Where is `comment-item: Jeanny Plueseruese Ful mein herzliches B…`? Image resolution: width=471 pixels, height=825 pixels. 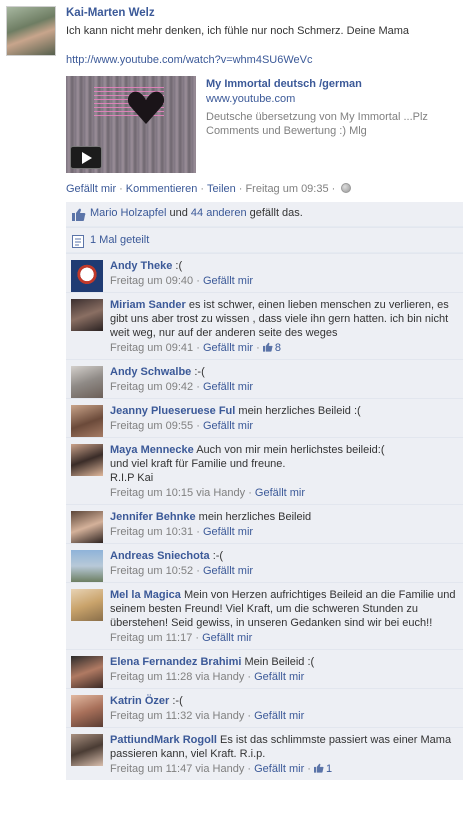 comment-item: Jeanny Plueseruese Ful mein herzliches B… is located at coordinates (264, 417).